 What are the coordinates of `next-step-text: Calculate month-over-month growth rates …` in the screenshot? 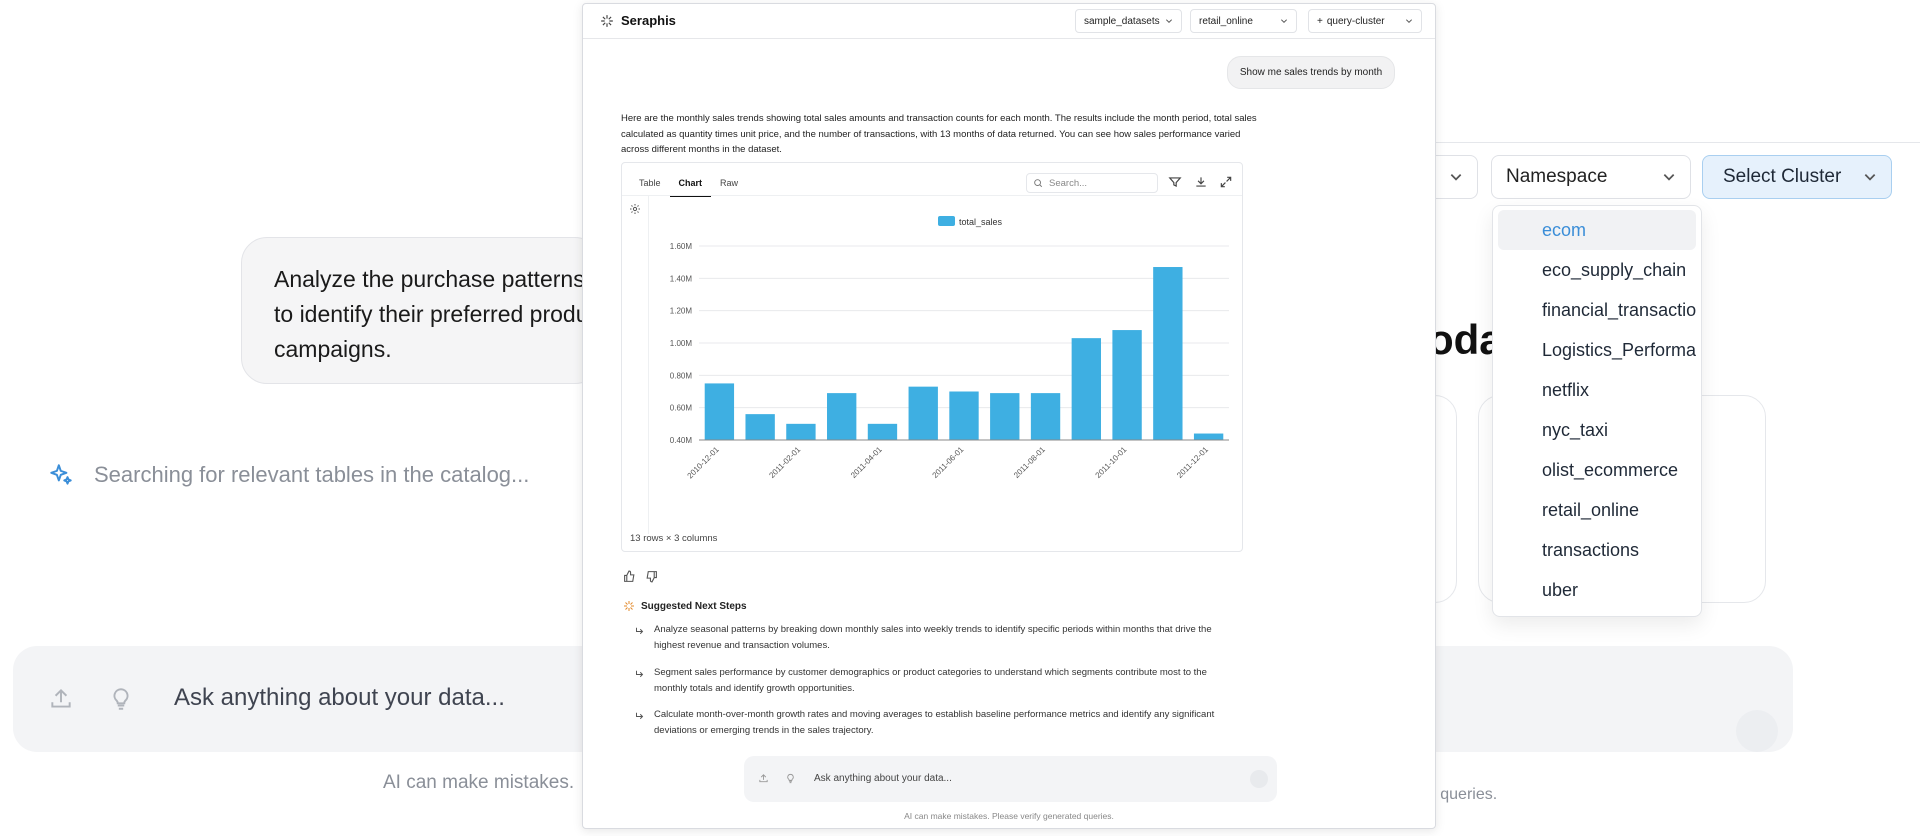 It's located at (934, 722).